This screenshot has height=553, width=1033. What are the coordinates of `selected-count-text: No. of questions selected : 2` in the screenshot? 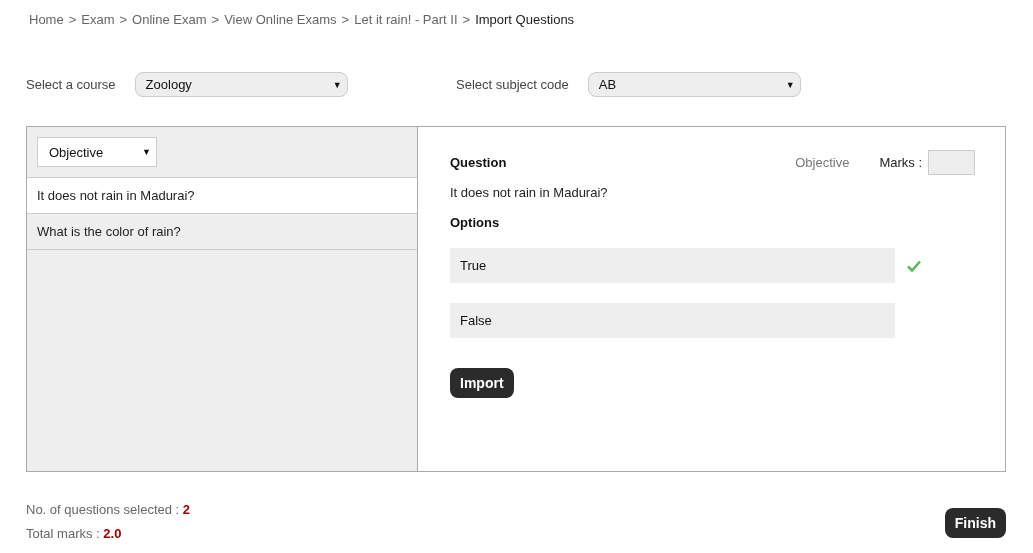 It's located at (108, 509).